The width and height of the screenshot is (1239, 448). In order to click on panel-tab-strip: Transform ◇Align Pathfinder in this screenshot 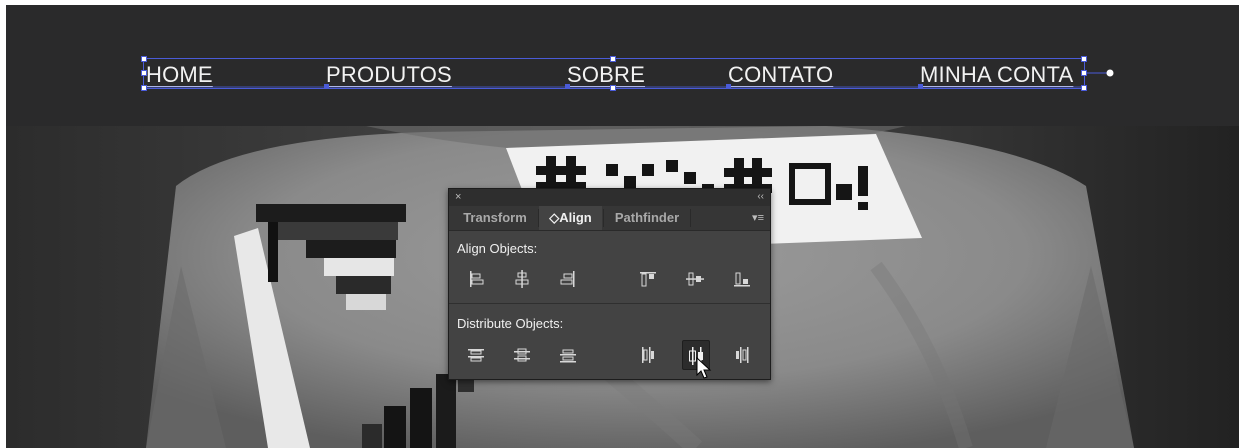, I will do `click(609, 218)`.